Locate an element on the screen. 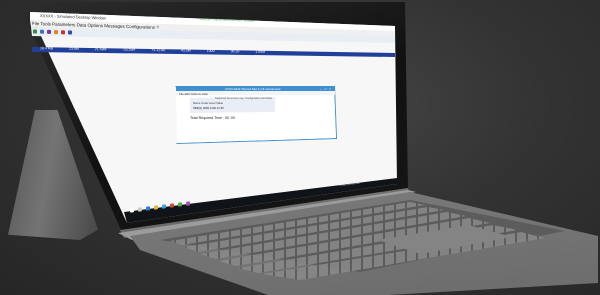 The height and width of the screenshot is (295, 600). stop-icon is located at coordinates (63, 32).